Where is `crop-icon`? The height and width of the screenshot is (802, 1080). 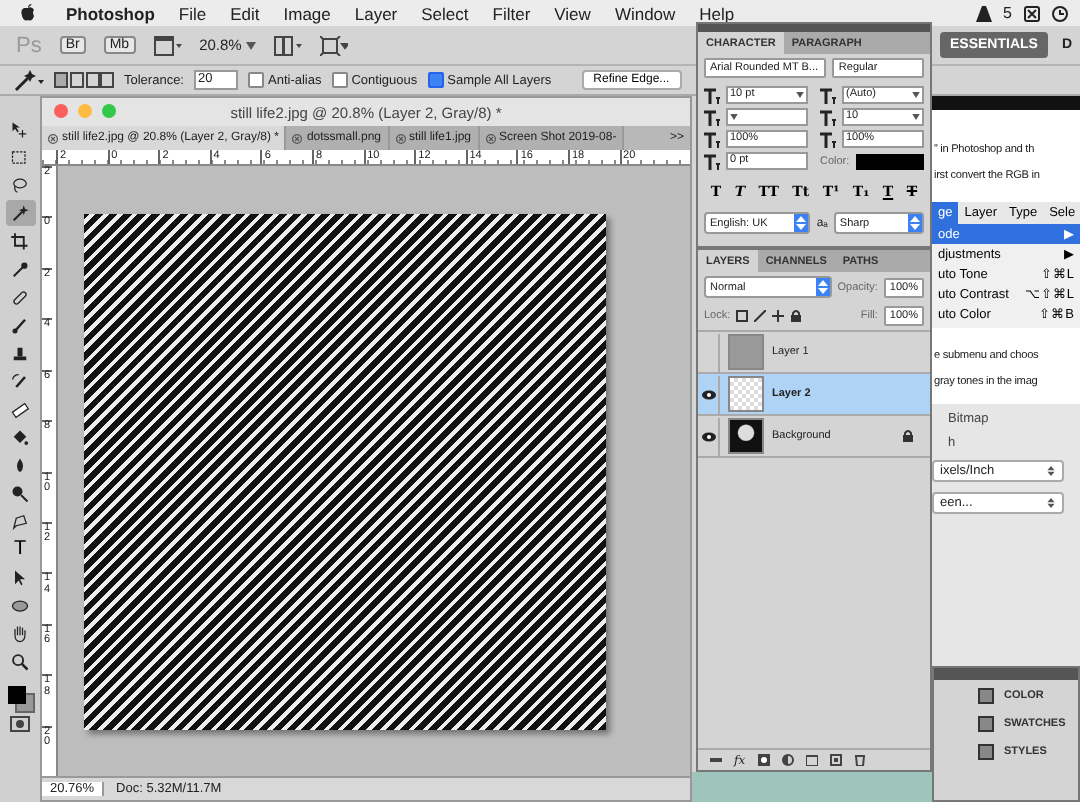 crop-icon is located at coordinates (20, 241).